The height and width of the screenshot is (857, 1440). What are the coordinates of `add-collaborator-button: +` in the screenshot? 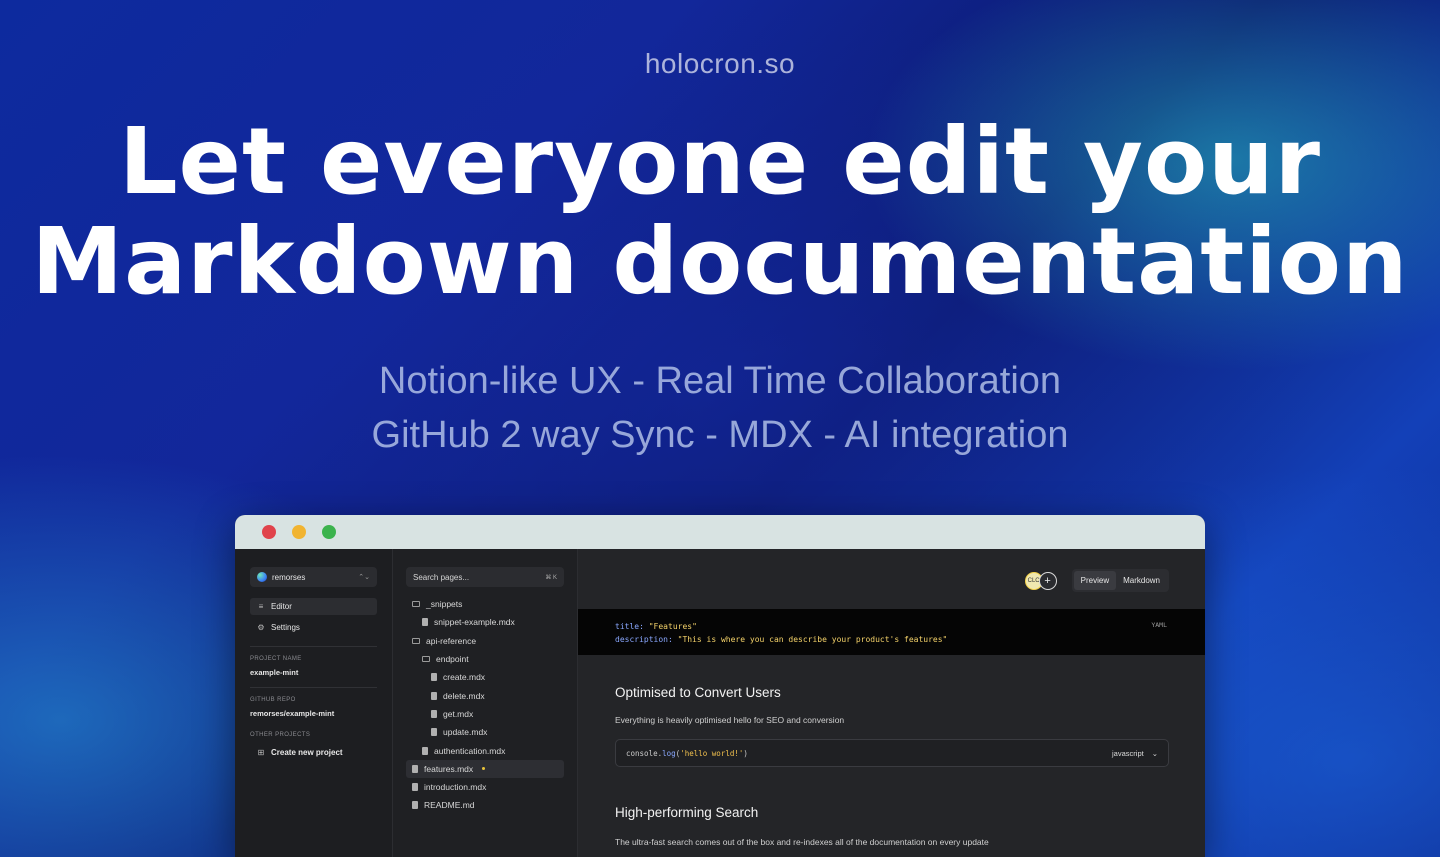 It's located at (1047, 580).